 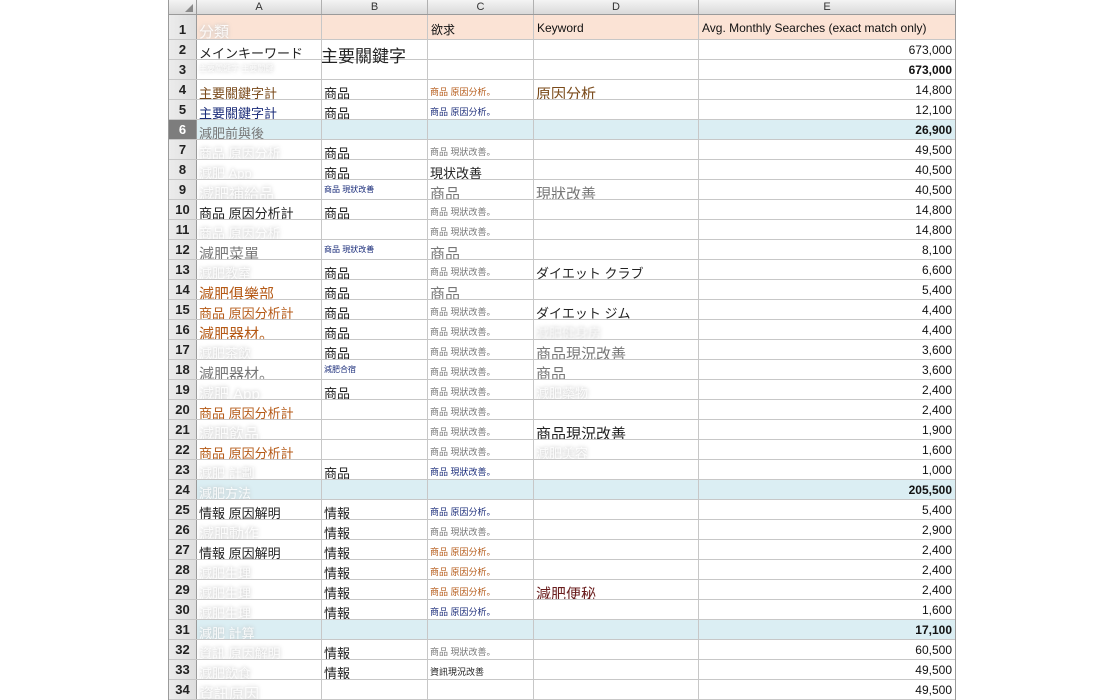 I want to click on cell-d: 減肥藥物, so click(x=616, y=389).